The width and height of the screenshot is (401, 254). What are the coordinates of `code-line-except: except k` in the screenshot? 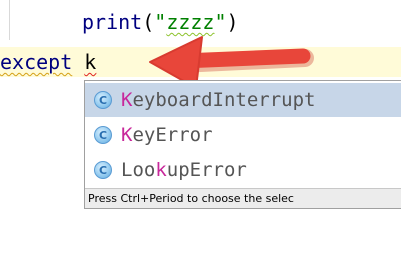 It's located at (200, 62).